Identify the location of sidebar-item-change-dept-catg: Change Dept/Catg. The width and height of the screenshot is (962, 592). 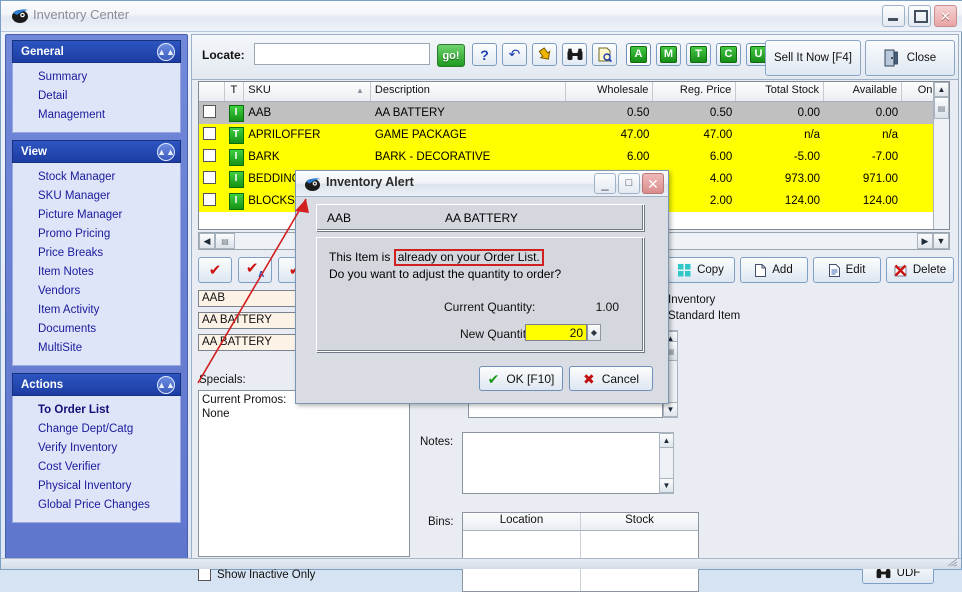
(96, 429).